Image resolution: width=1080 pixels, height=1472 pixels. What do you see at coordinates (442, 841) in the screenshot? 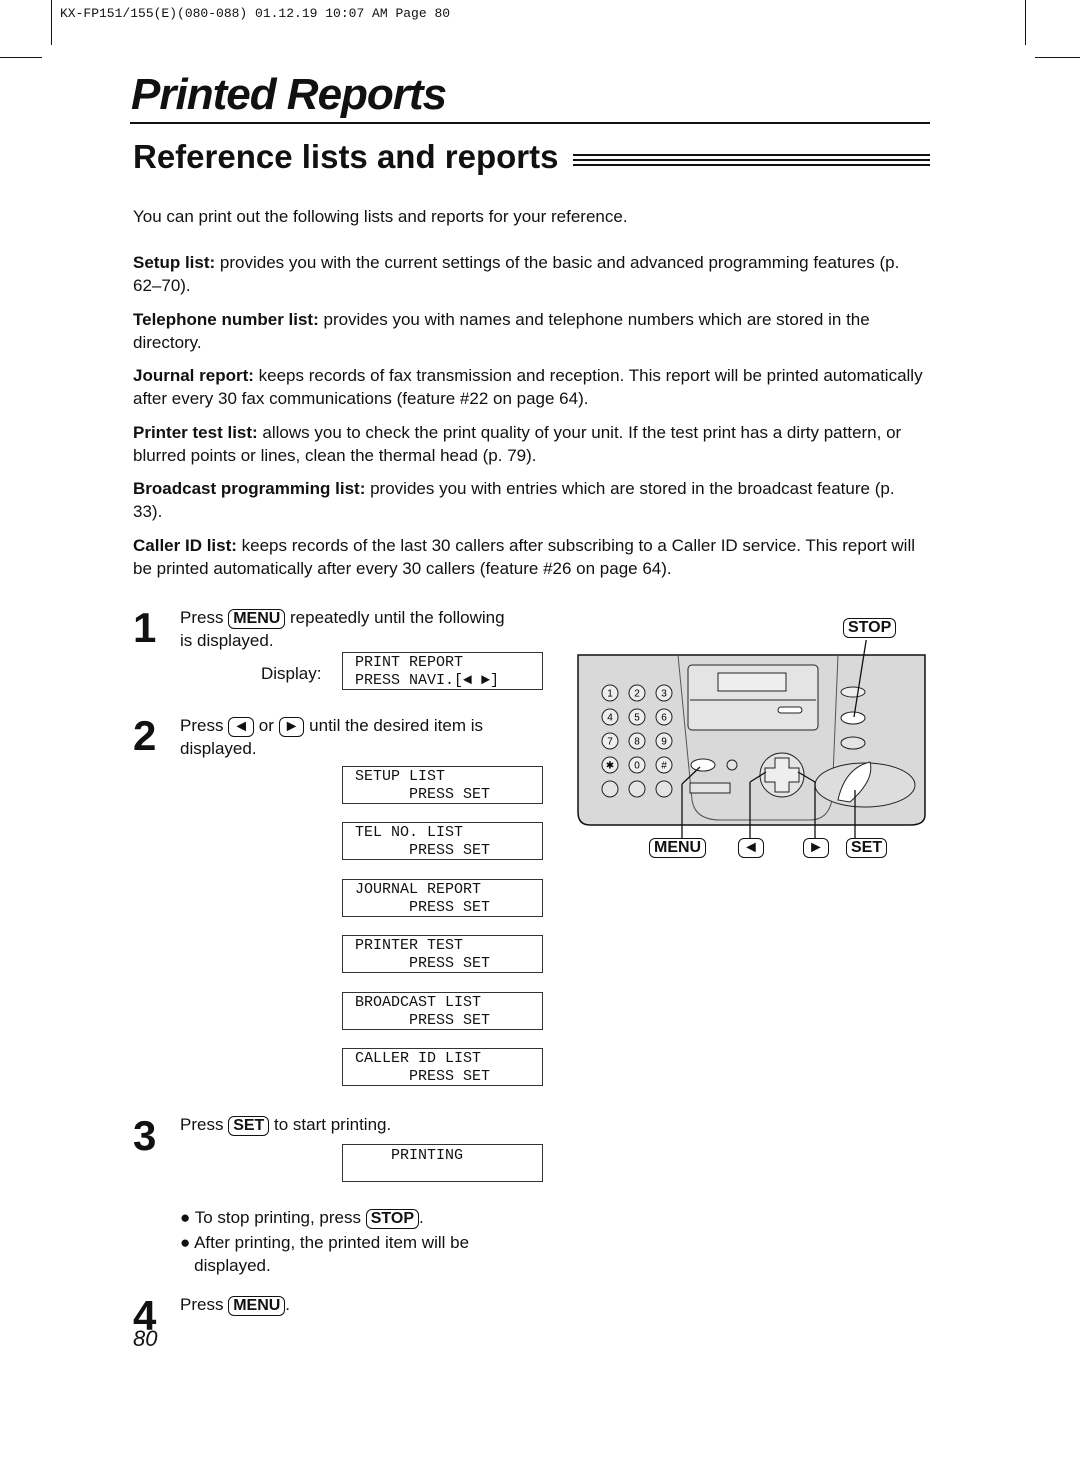
I see `lcd-display: TEL NO. LIST PRESS SET` at bounding box center [442, 841].